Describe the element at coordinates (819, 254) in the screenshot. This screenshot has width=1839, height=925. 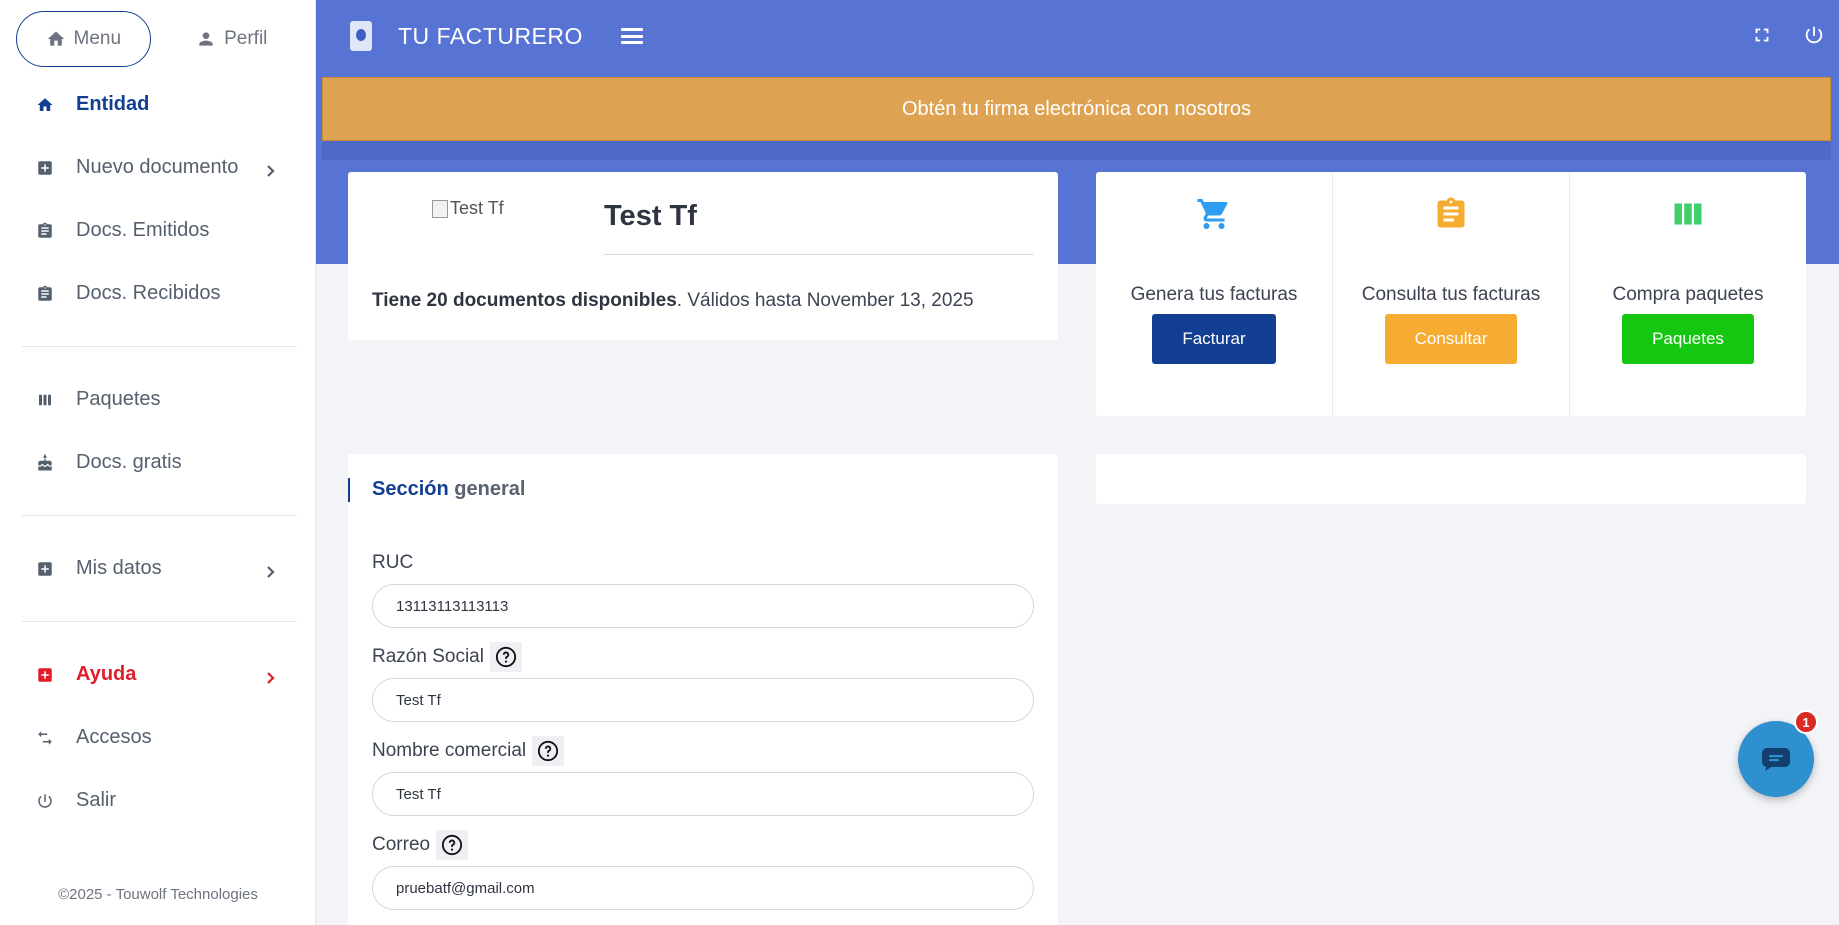
I see `entity-divider` at that location.